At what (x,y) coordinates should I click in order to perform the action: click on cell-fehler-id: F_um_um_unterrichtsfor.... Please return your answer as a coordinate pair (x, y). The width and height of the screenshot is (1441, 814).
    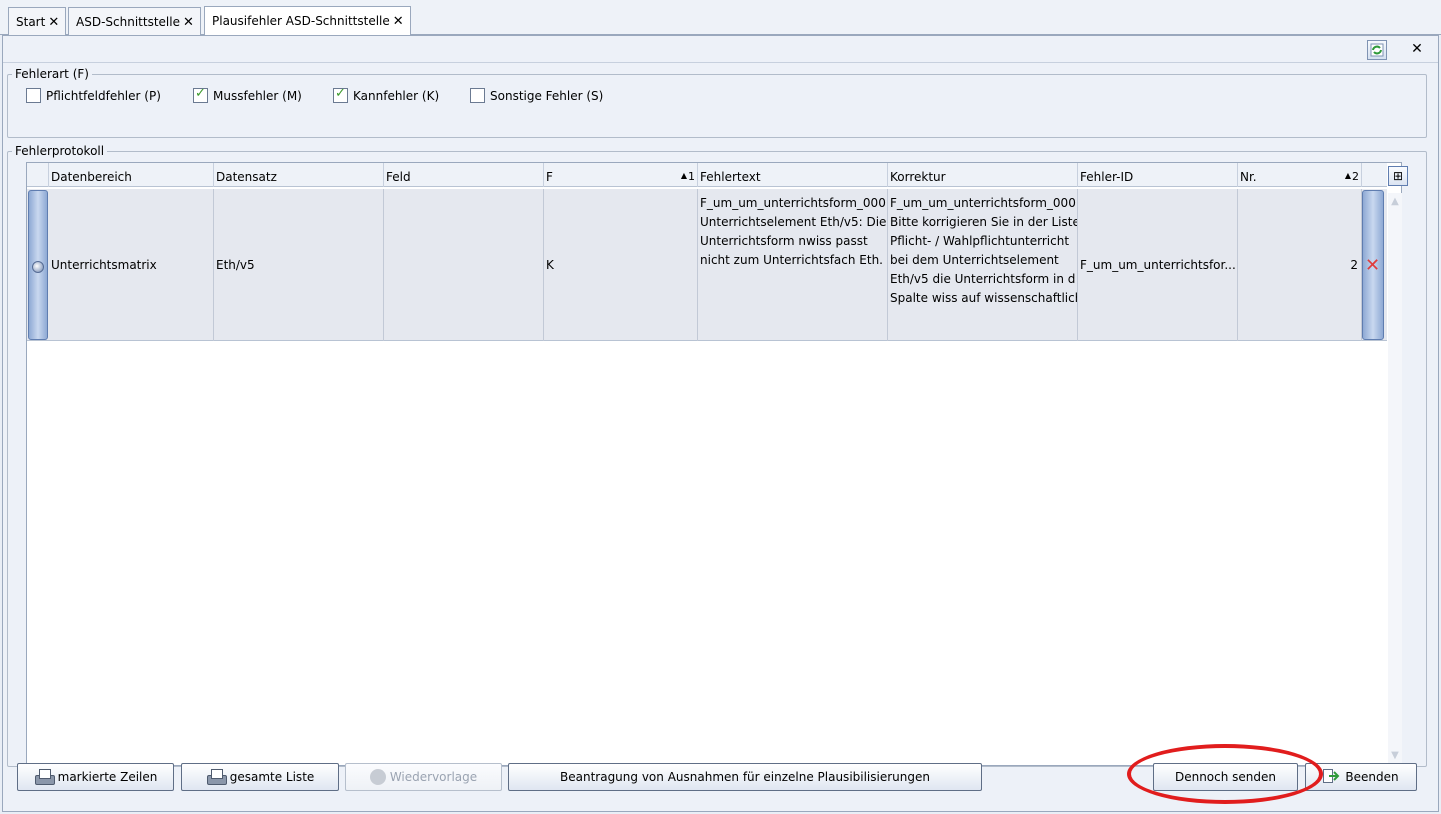
    Looking at the image, I should click on (1158, 265).